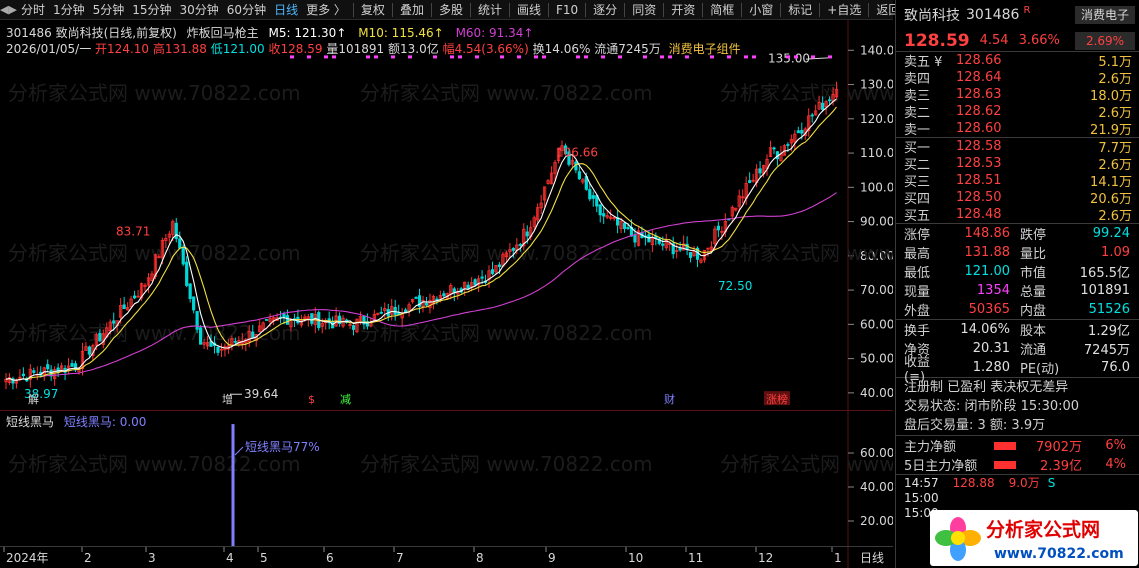 Image resolution: width=1139 pixels, height=568 pixels. I want to click on date-axis-label: 2024年, so click(27, 558).